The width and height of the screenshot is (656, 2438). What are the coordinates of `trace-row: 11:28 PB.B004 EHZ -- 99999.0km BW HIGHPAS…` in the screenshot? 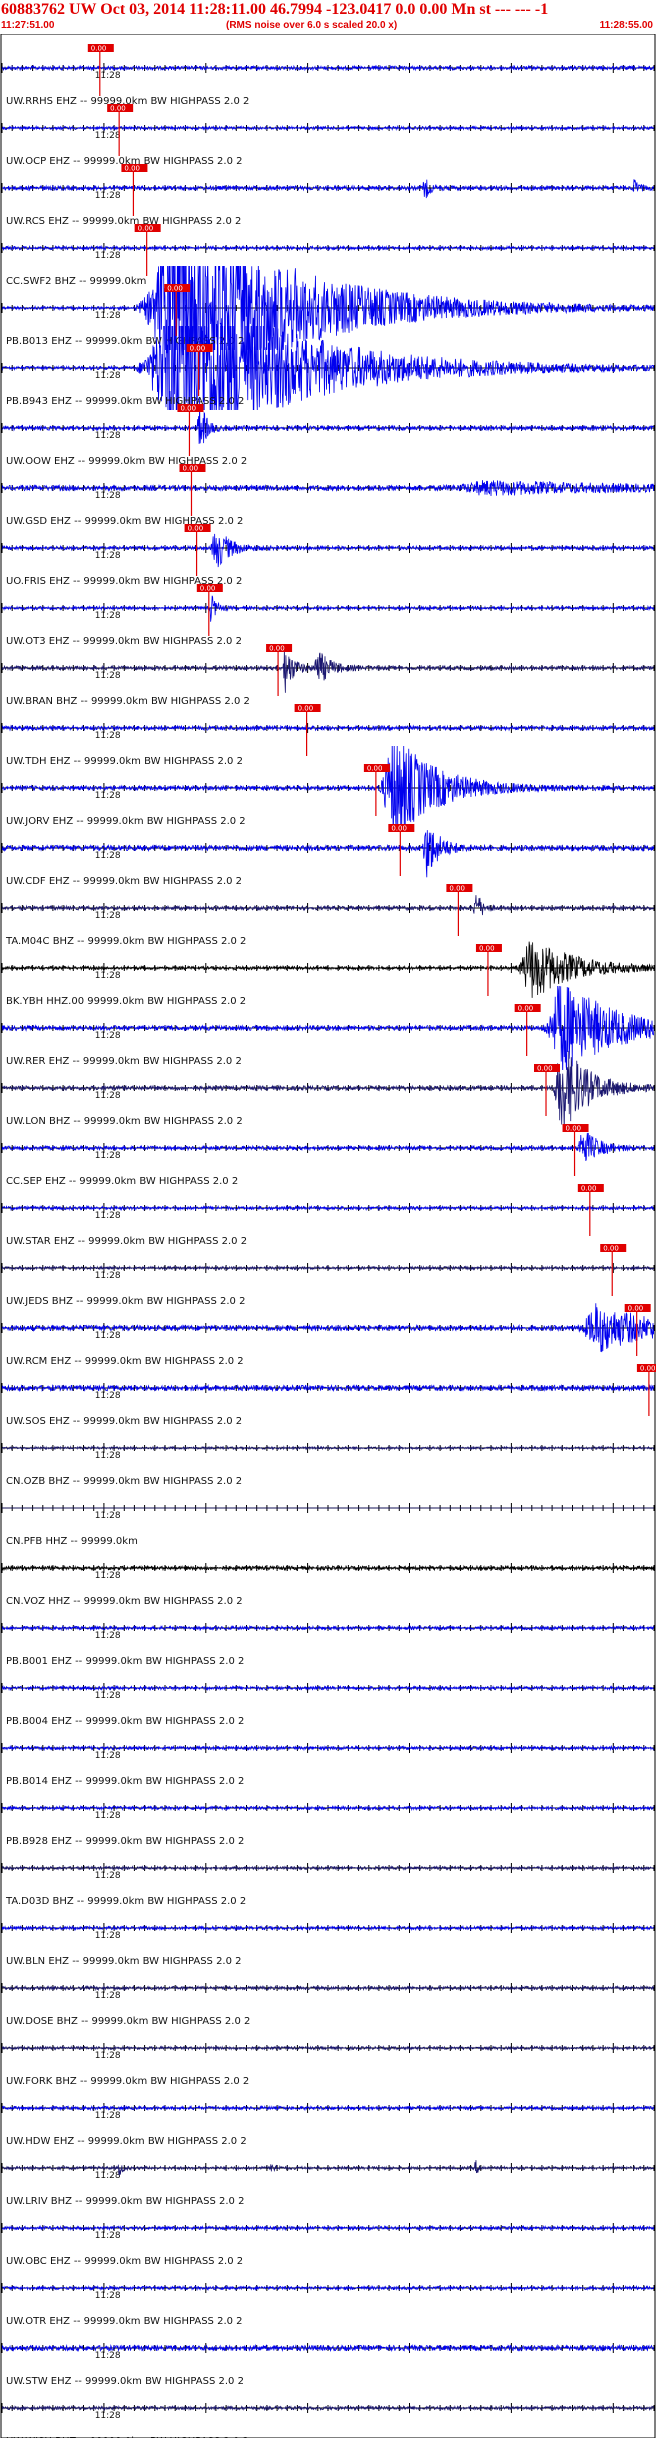 It's located at (328, 1705).